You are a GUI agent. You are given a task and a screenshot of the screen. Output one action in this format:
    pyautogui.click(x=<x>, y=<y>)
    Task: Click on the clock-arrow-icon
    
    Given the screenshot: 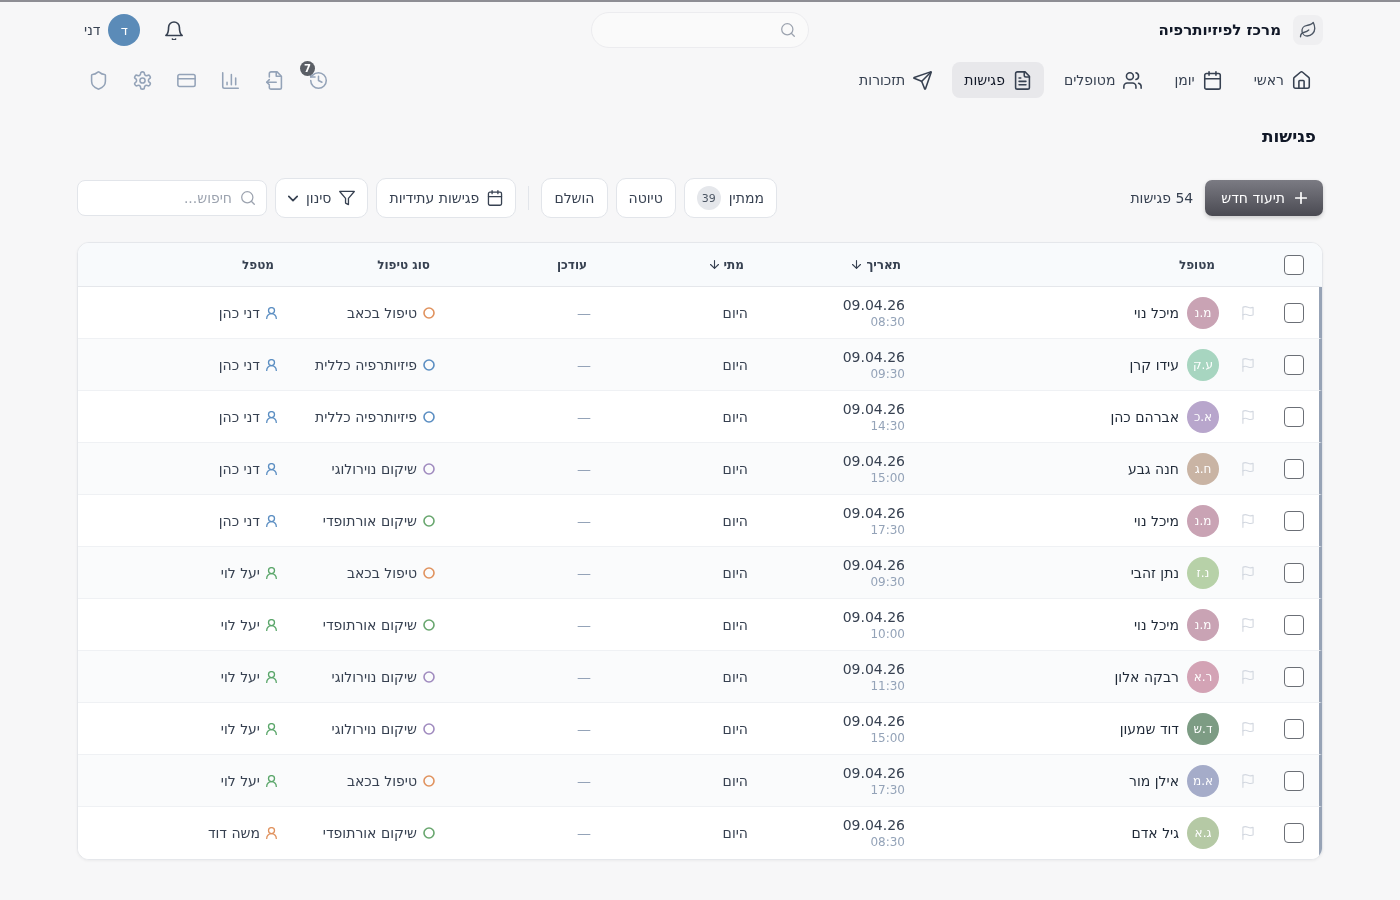 What is the action you would take?
    pyautogui.click(x=318, y=80)
    